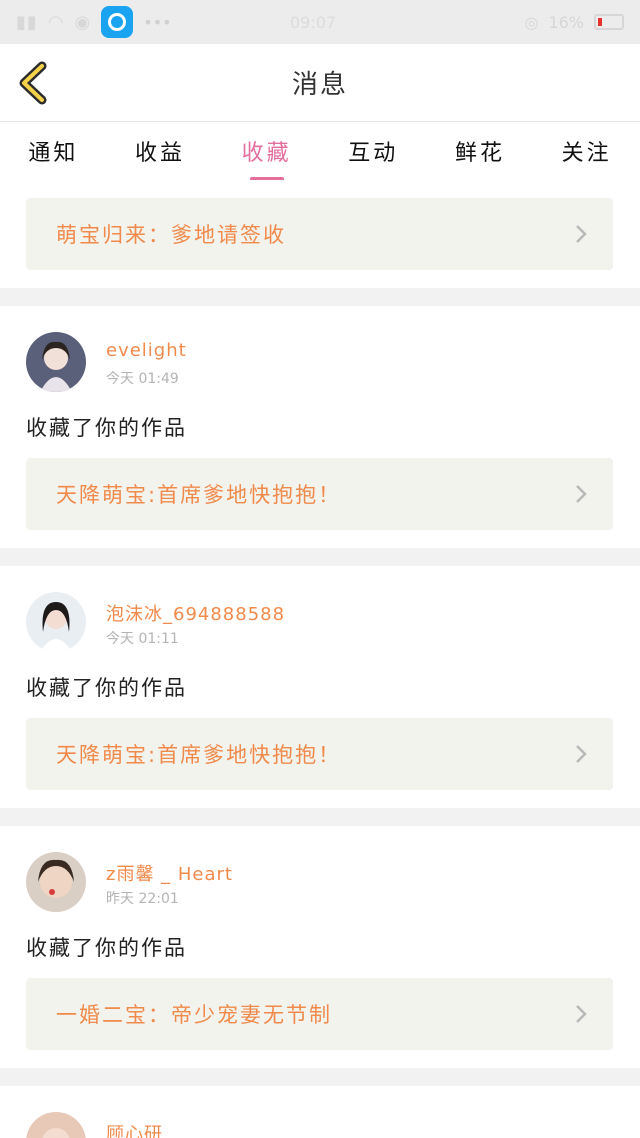 Image resolution: width=640 pixels, height=1138 pixels. I want to click on chevron-left-icon, so click(34, 83).